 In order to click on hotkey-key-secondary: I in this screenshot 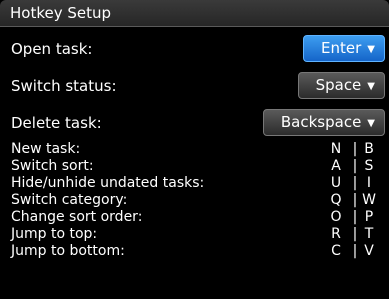, I will do `click(369, 183)`.